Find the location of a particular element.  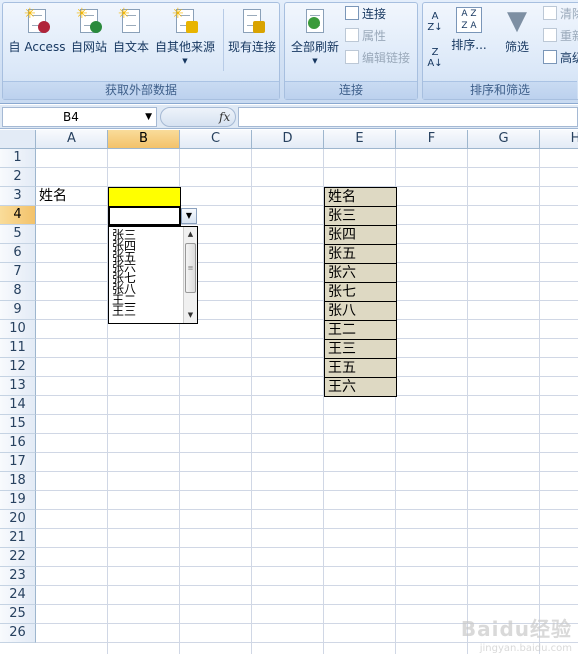

cell-e11: 王三 is located at coordinates (360, 349).